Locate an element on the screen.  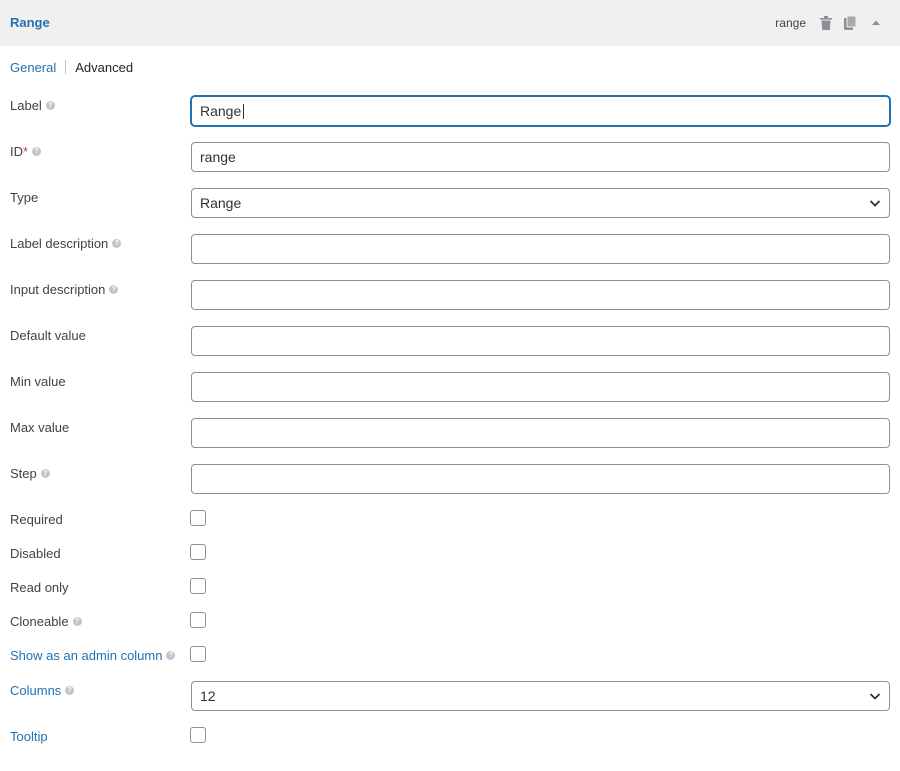
columns-field-label: Columns? is located at coordinates (42, 690).